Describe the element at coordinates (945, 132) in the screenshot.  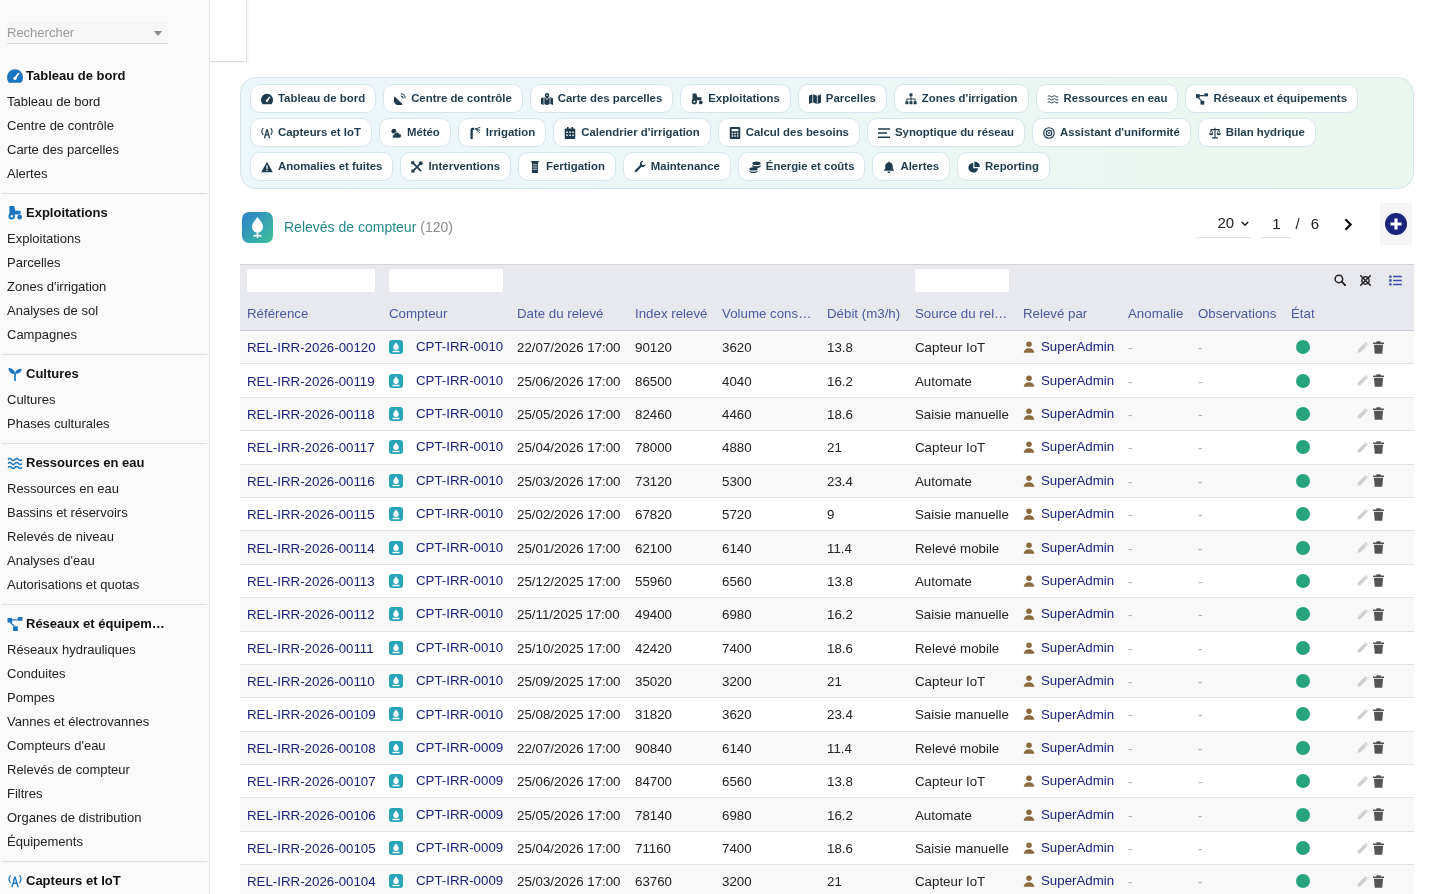
I see `quick-link-button: Synoptique du réseau` at that location.